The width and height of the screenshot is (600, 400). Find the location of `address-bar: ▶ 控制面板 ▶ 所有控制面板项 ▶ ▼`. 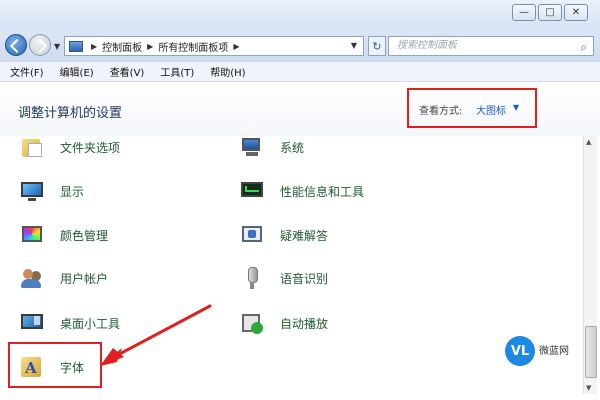

address-bar: ▶ 控制面板 ▶ 所有控制面板项 ▶ ▼ is located at coordinates (214, 46).